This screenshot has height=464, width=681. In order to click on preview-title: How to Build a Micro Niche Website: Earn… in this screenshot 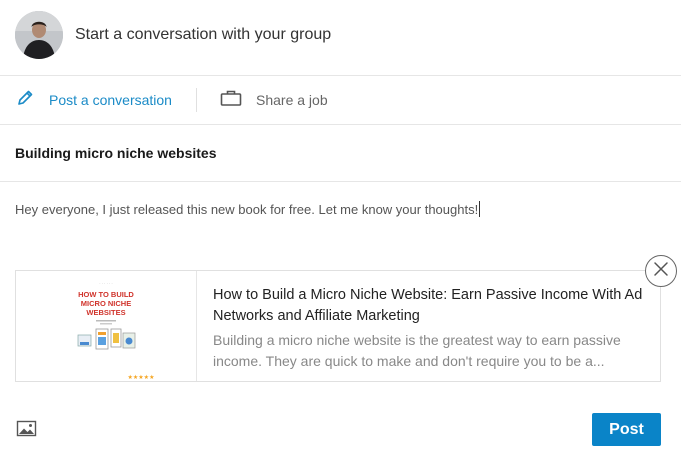, I will do `click(428, 306)`.